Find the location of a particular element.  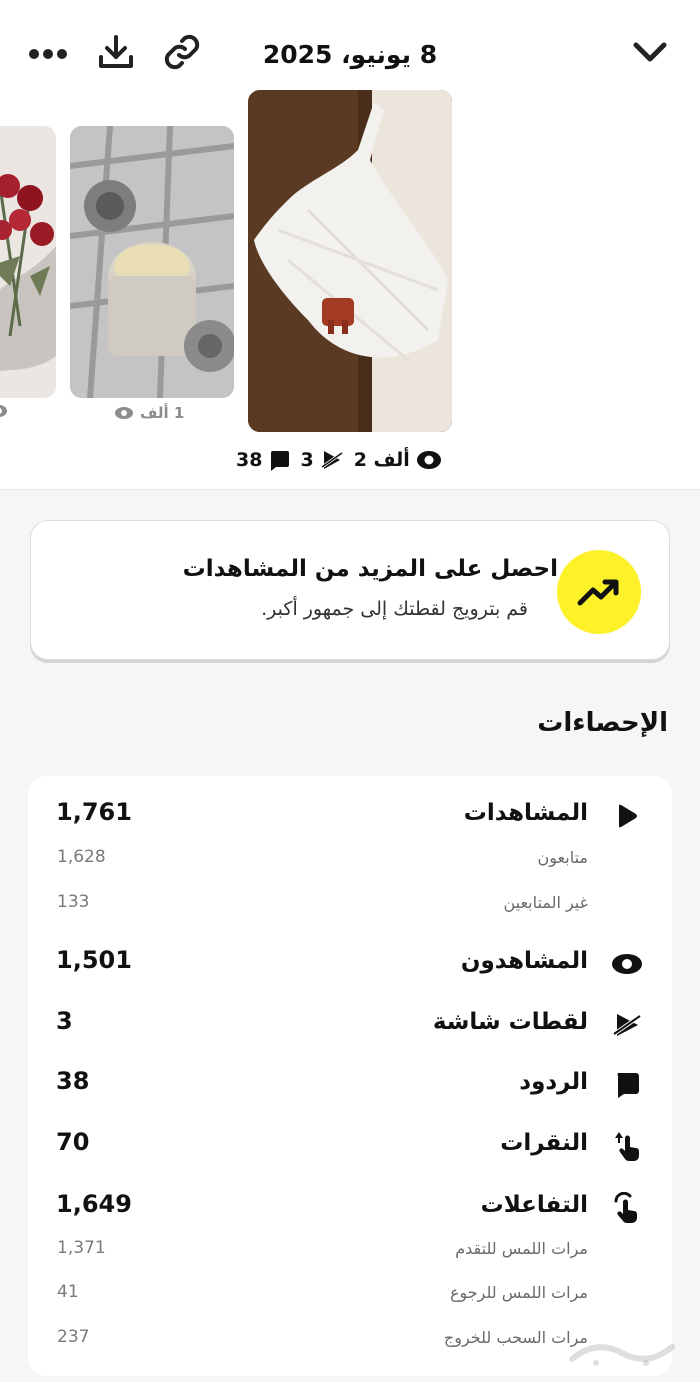

story-thumbnail-roses is located at coordinates (28, 262).